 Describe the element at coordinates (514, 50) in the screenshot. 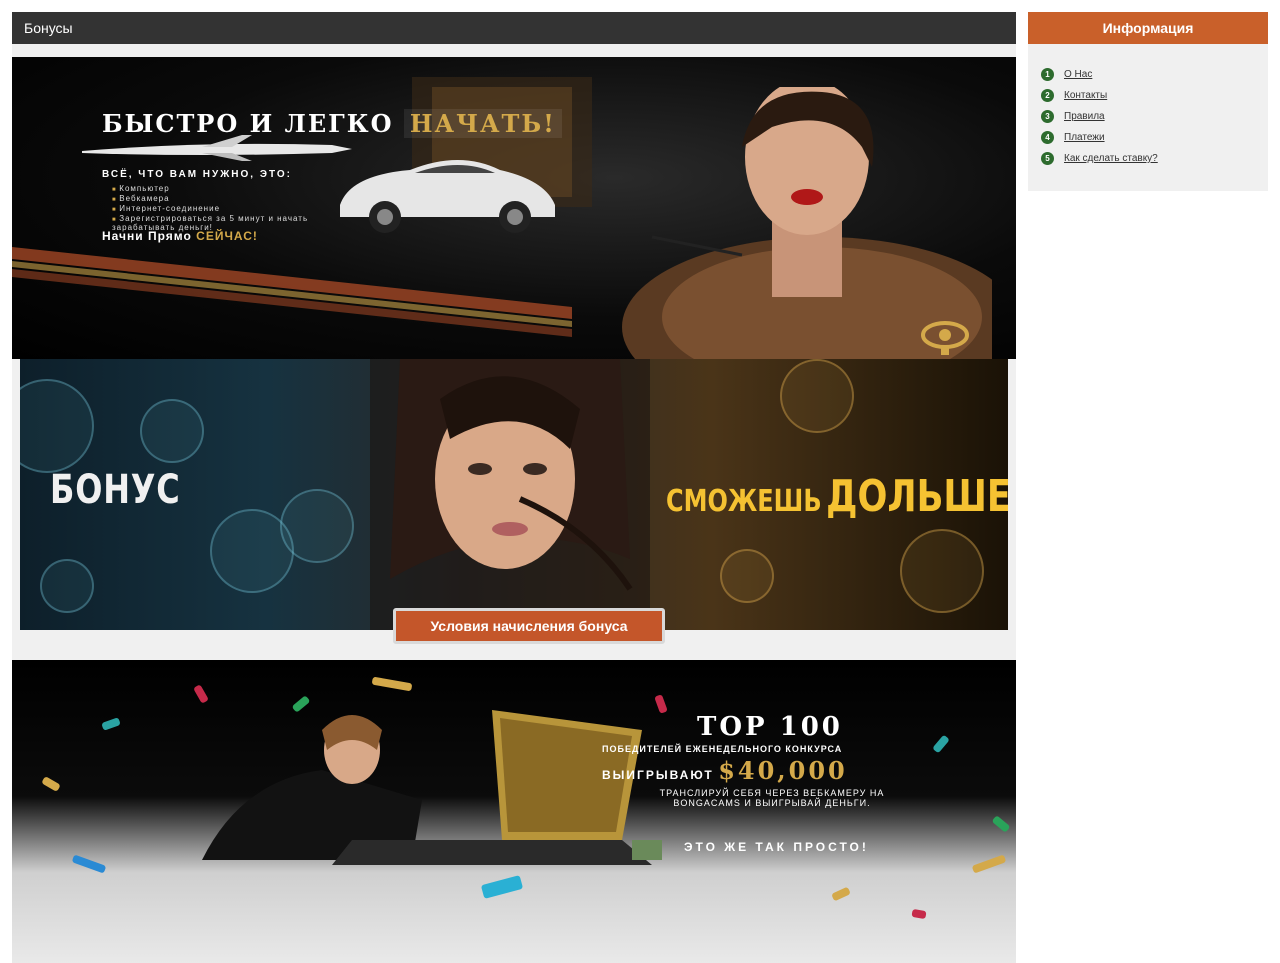

I see `header-gap` at that location.